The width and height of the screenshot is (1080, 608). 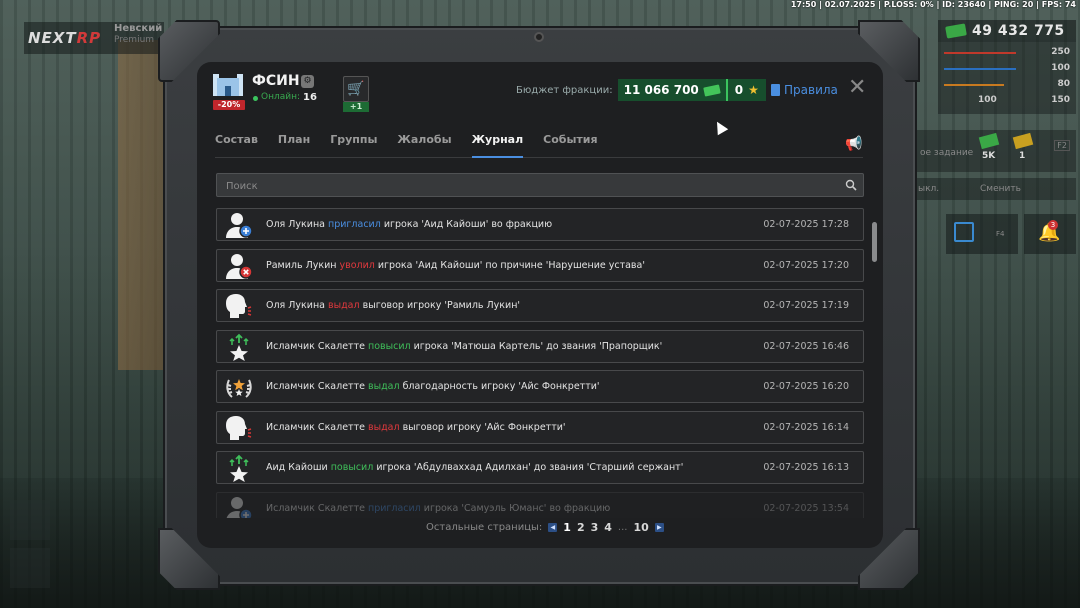 I want to click on online-status-icon, so click(x=255, y=98).